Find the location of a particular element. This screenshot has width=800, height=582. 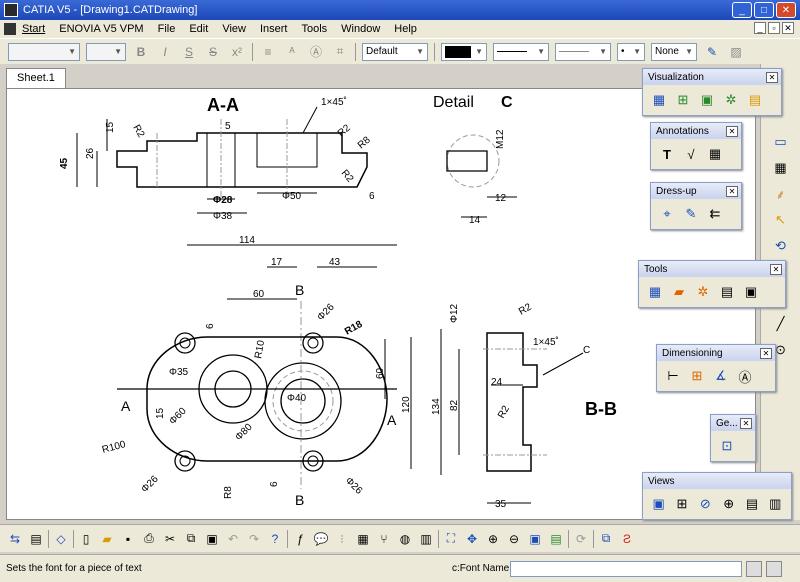

menu-view: View is located at coordinates (234, 29).